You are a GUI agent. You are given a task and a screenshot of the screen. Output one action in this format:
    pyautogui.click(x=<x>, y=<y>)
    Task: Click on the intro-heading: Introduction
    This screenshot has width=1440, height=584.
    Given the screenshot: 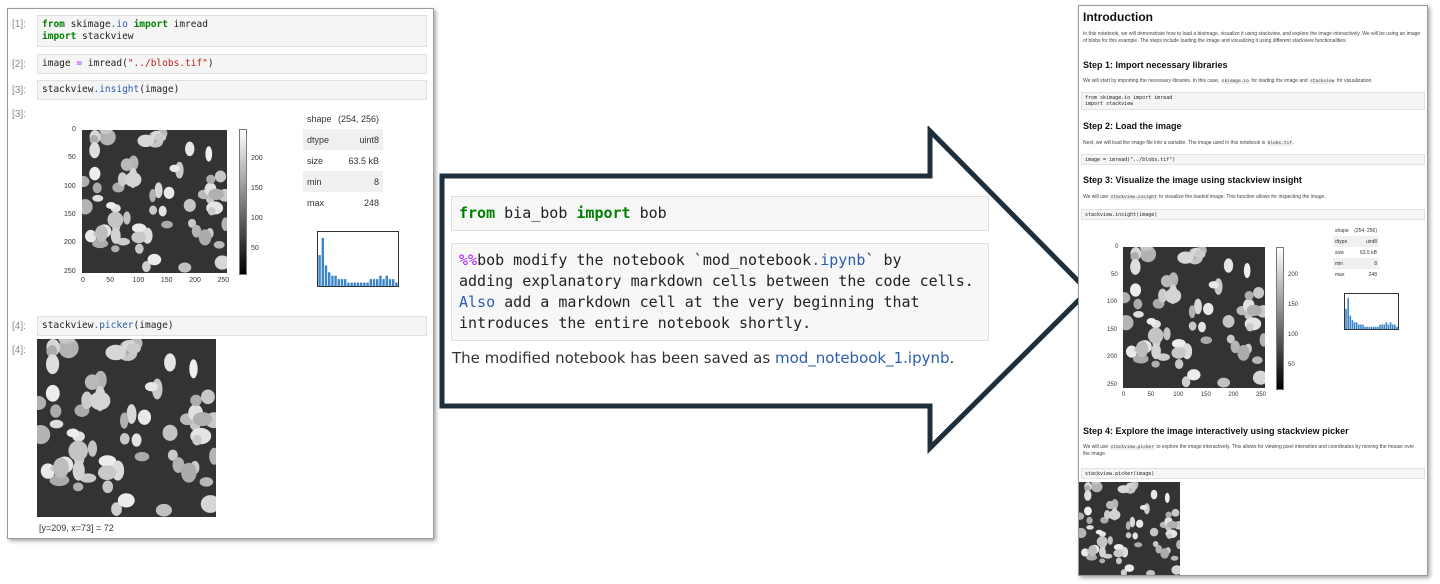 What is the action you would take?
    pyautogui.click(x=1118, y=17)
    